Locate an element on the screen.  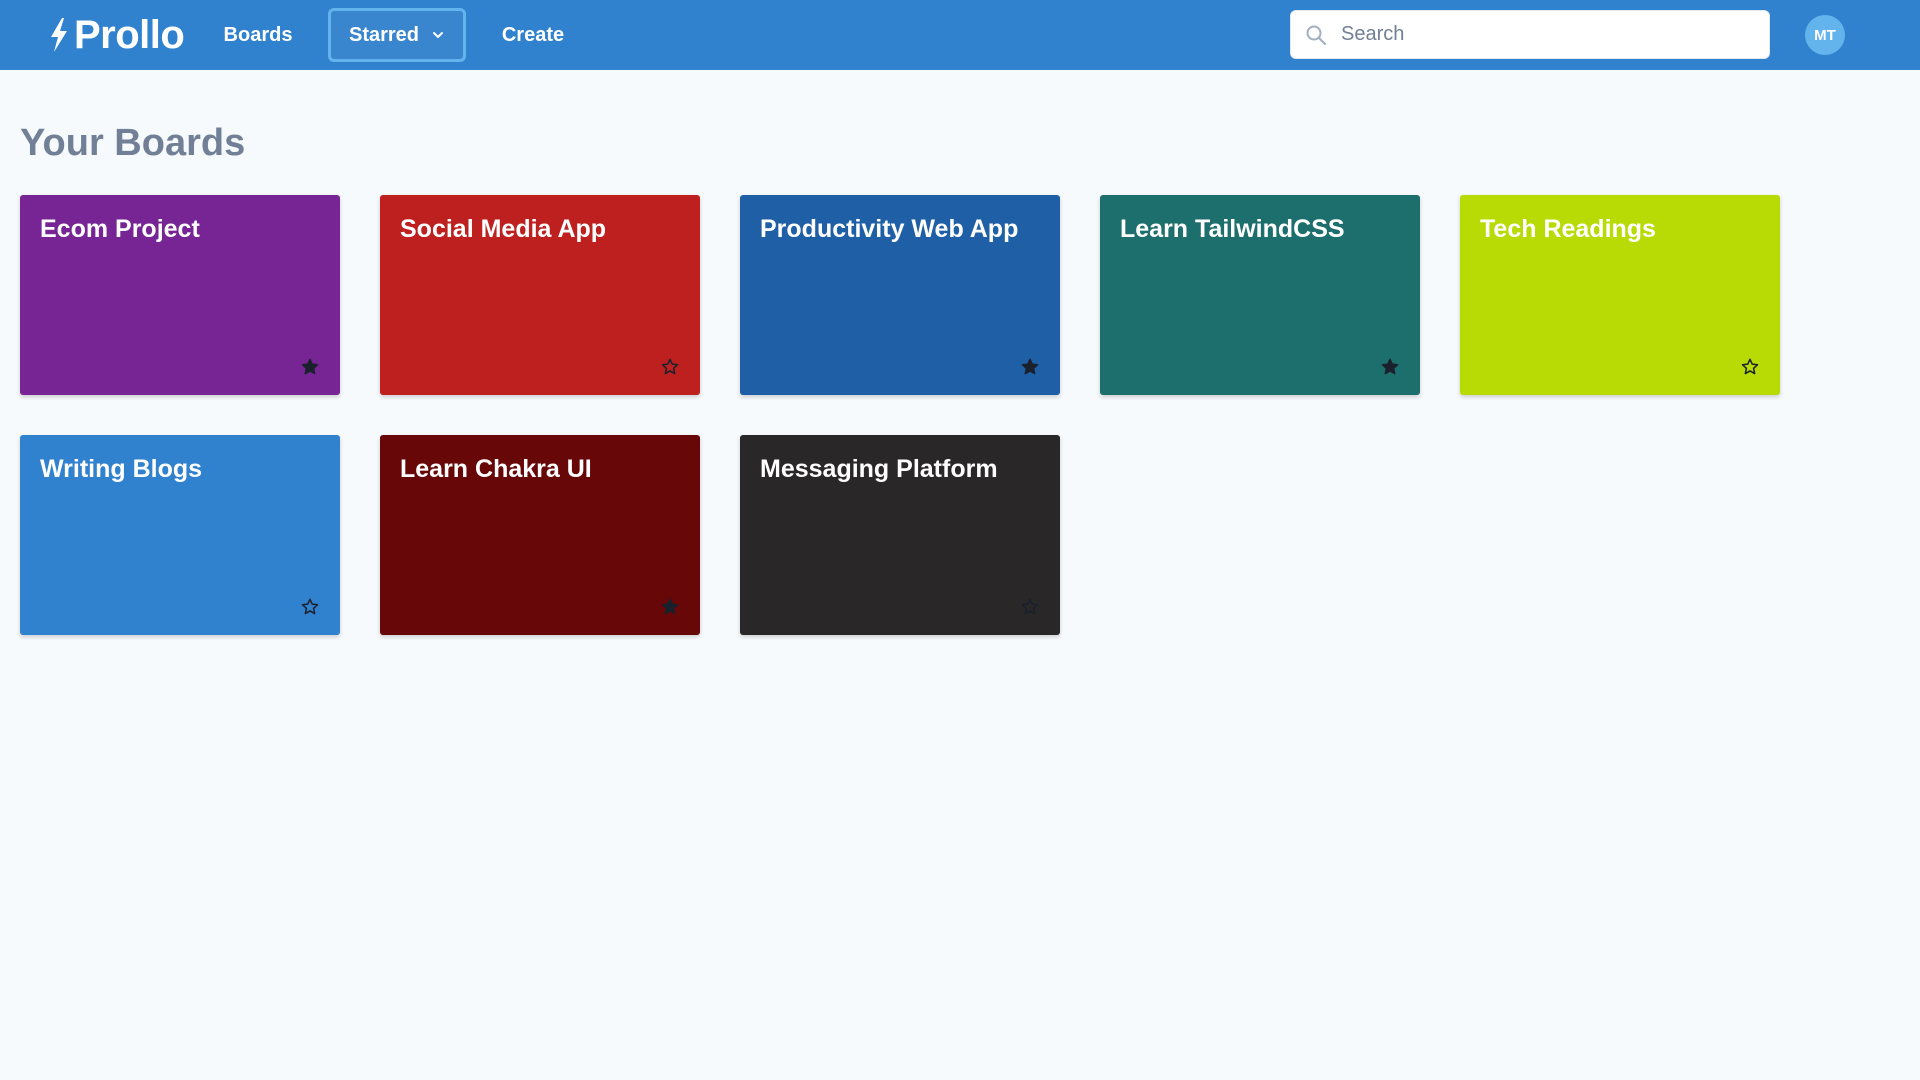
search-icon is located at coordinates (1316, 35).